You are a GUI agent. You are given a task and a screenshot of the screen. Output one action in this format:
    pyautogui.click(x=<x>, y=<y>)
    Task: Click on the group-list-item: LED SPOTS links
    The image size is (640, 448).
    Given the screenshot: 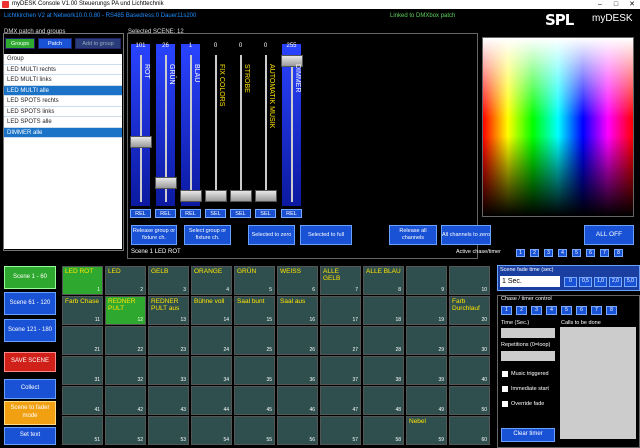 What is the action you would take?
    pyautogui.click(x=63, y=112)
    